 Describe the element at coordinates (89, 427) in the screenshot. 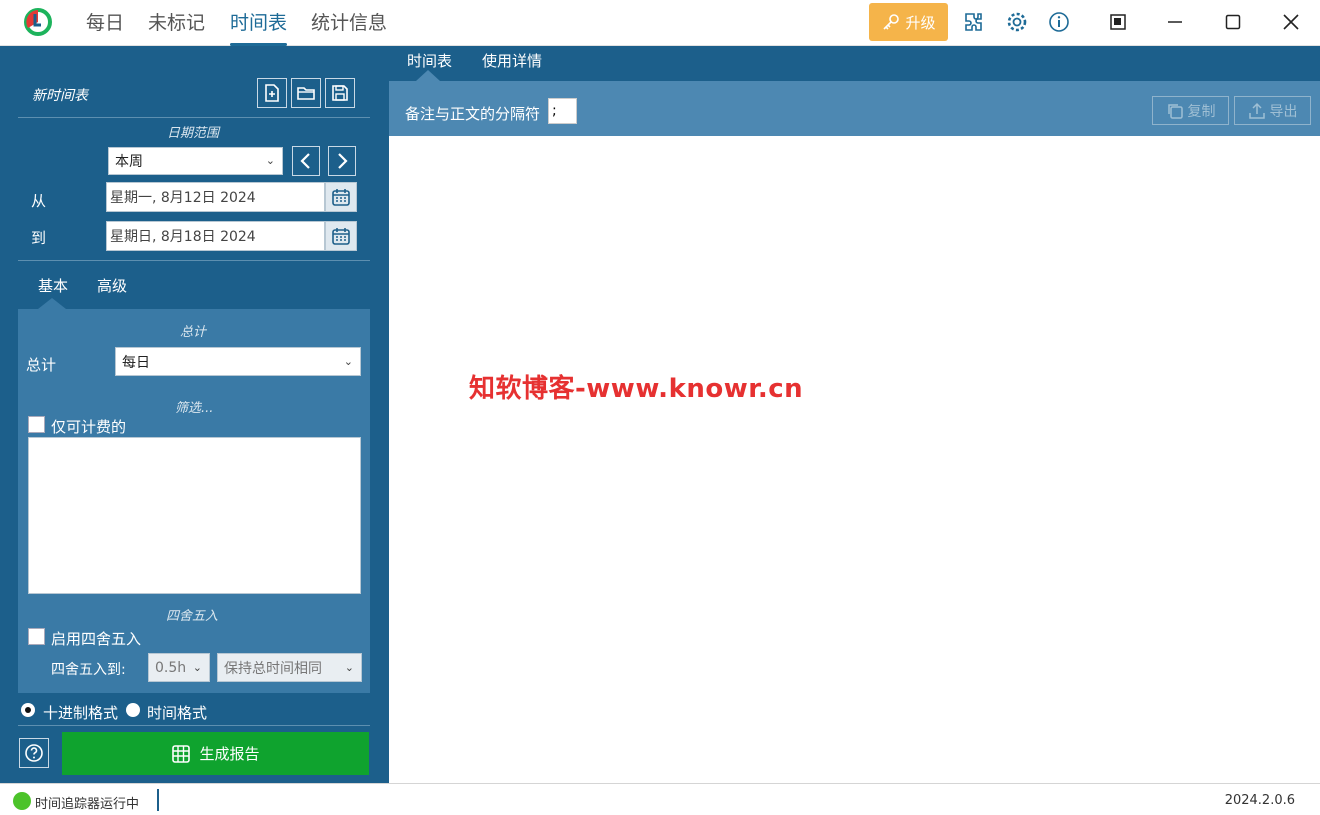

I see `billable-only-label: 仅可计费的` at that location.